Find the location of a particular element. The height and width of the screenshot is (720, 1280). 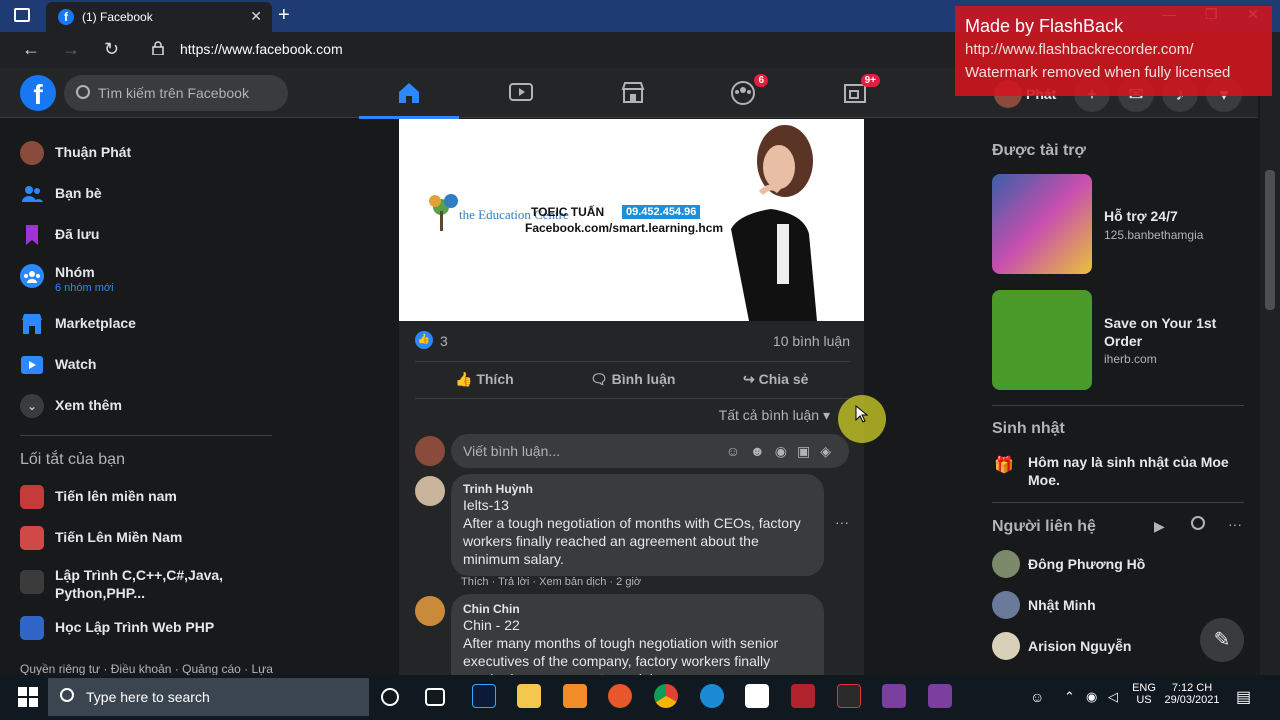

like-button: 👍 Thích is located at coordinates (484, 379).